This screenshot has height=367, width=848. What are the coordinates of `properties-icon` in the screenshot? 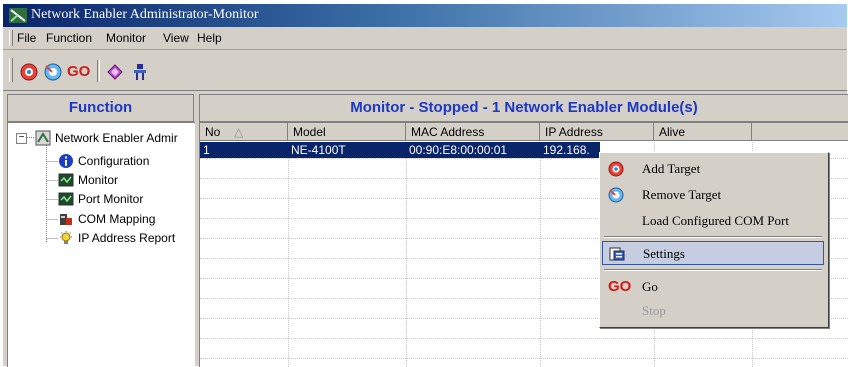 It's located at (140, 72).